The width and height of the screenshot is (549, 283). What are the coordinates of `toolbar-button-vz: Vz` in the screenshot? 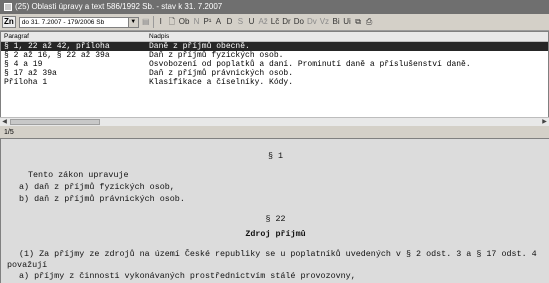 It's located at (324, 22).